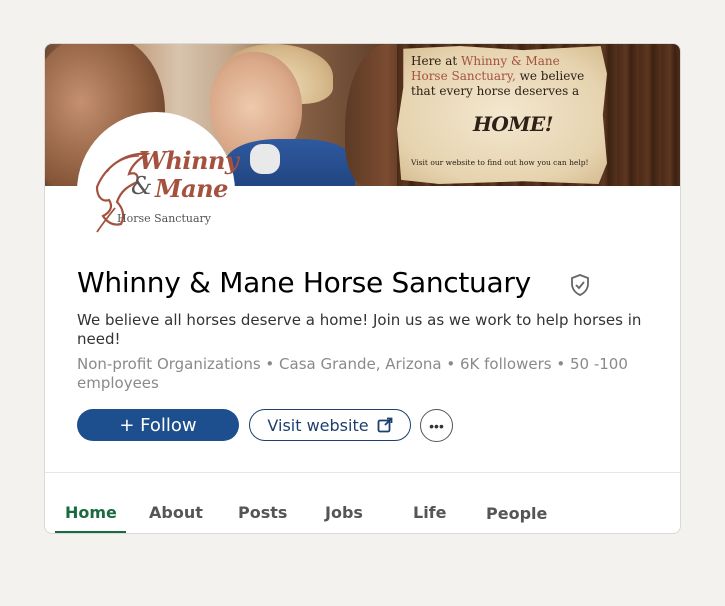  Describe the element at coordinates (430, 512) in the screenshot. I see `tab-life: Life` at that location.